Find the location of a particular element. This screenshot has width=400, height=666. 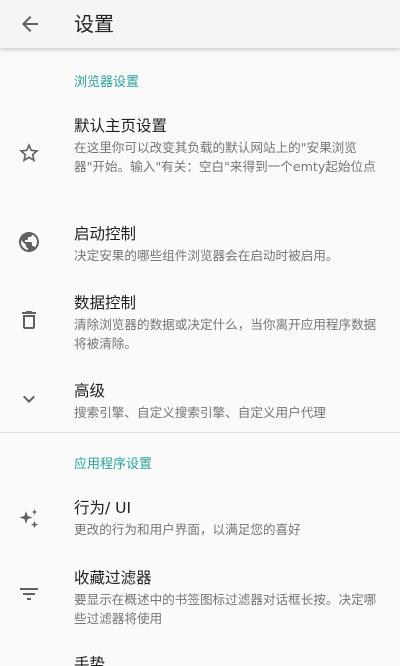

pref-title: 手势 is located at coordinates (90, 660).